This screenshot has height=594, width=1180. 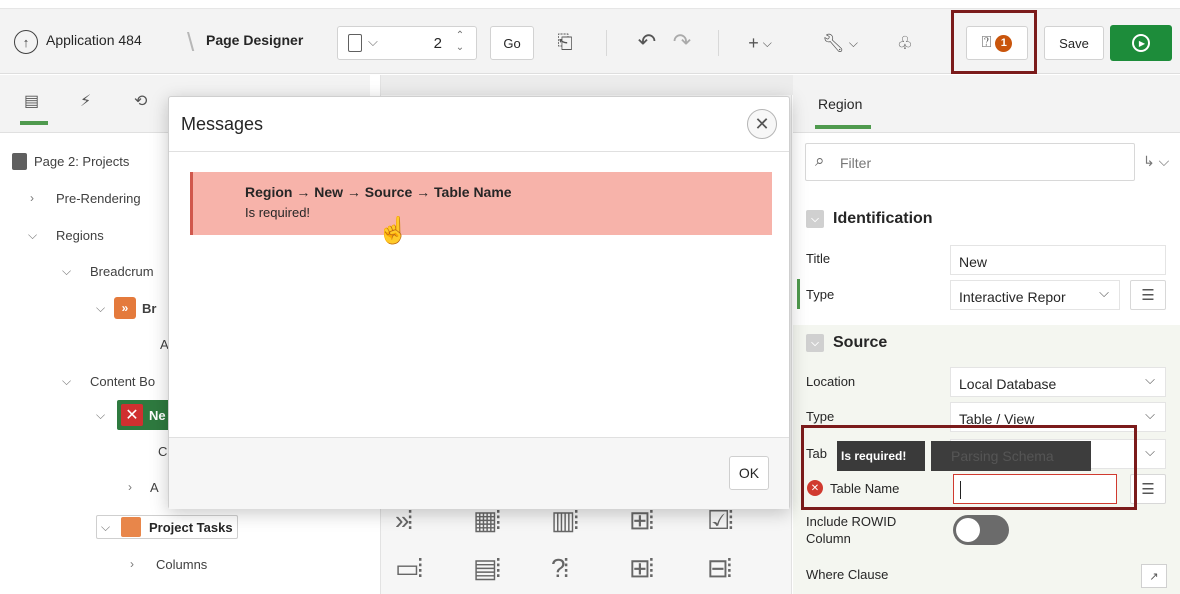 I want to click on tree-label: Page 2: Projects, so click(x=82, y=161).